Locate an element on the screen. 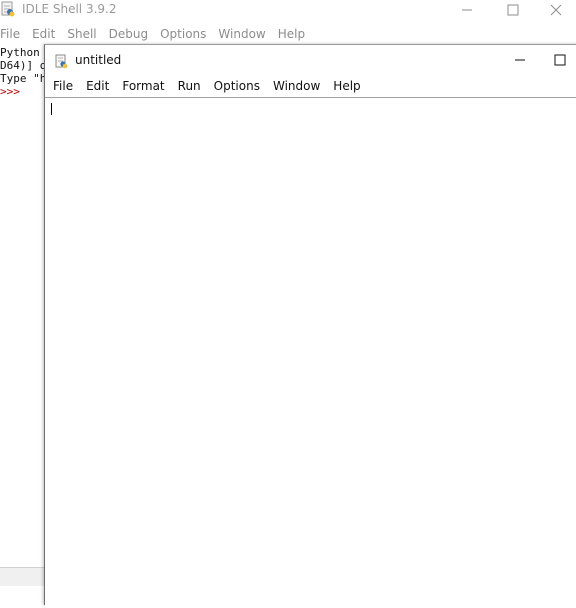 The image size is (576, 608). shell-prompt: >>> is located at coordinates (10, 91).